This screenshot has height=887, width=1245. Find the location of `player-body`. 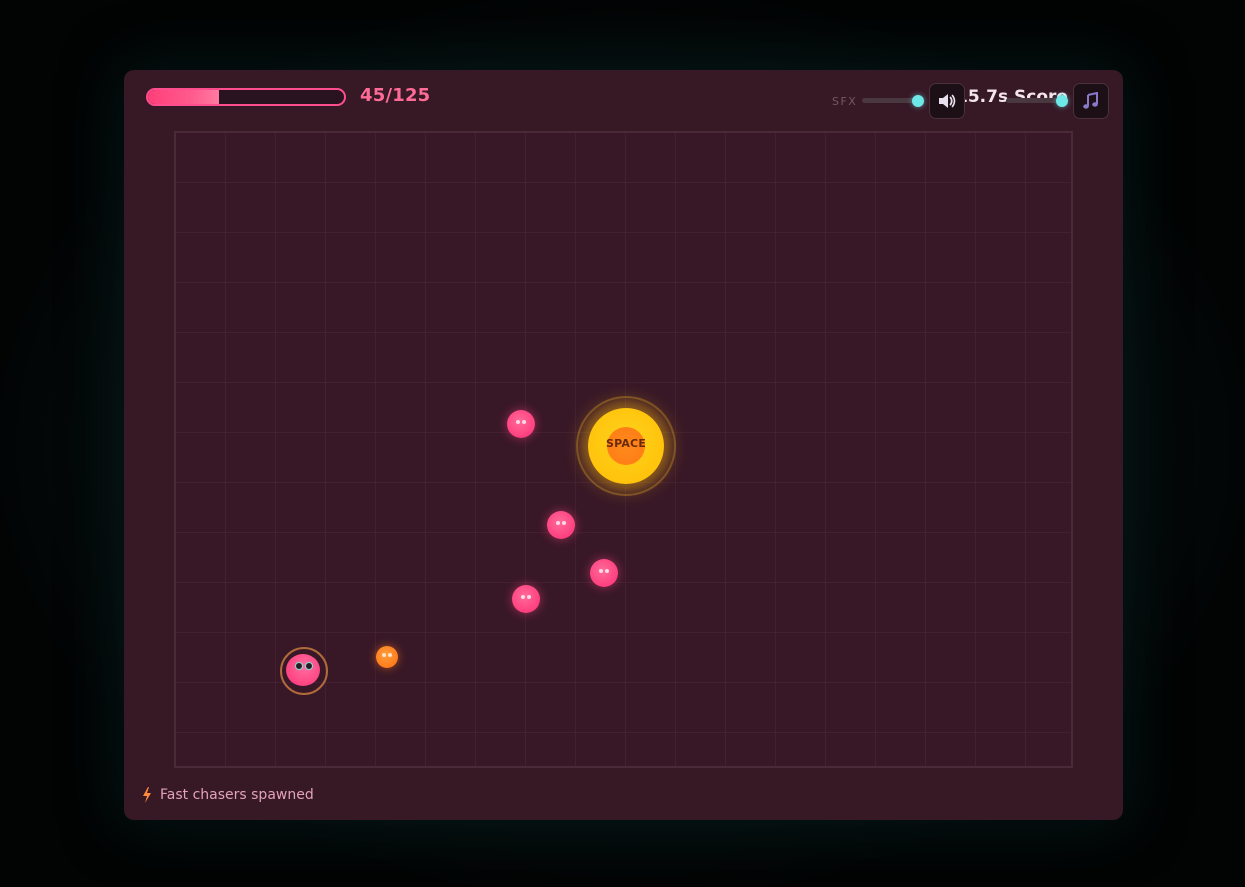

player-body is located at coordinates (303, 670).